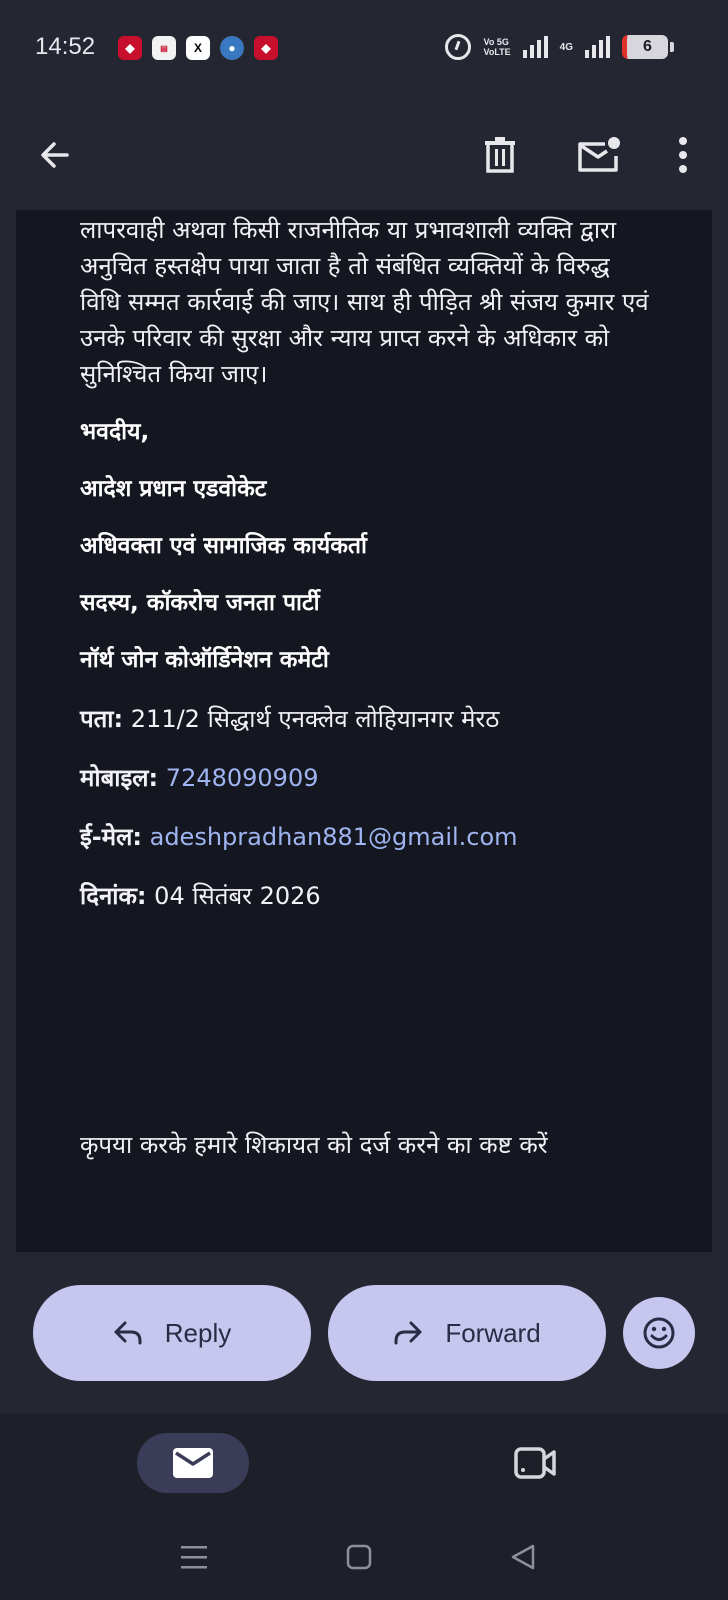 The width and height of the screenshot is (728, 1600). Describe the element at coordinates (493, 1332) in the screenshot. I see `forward-label: Forward` at that location.